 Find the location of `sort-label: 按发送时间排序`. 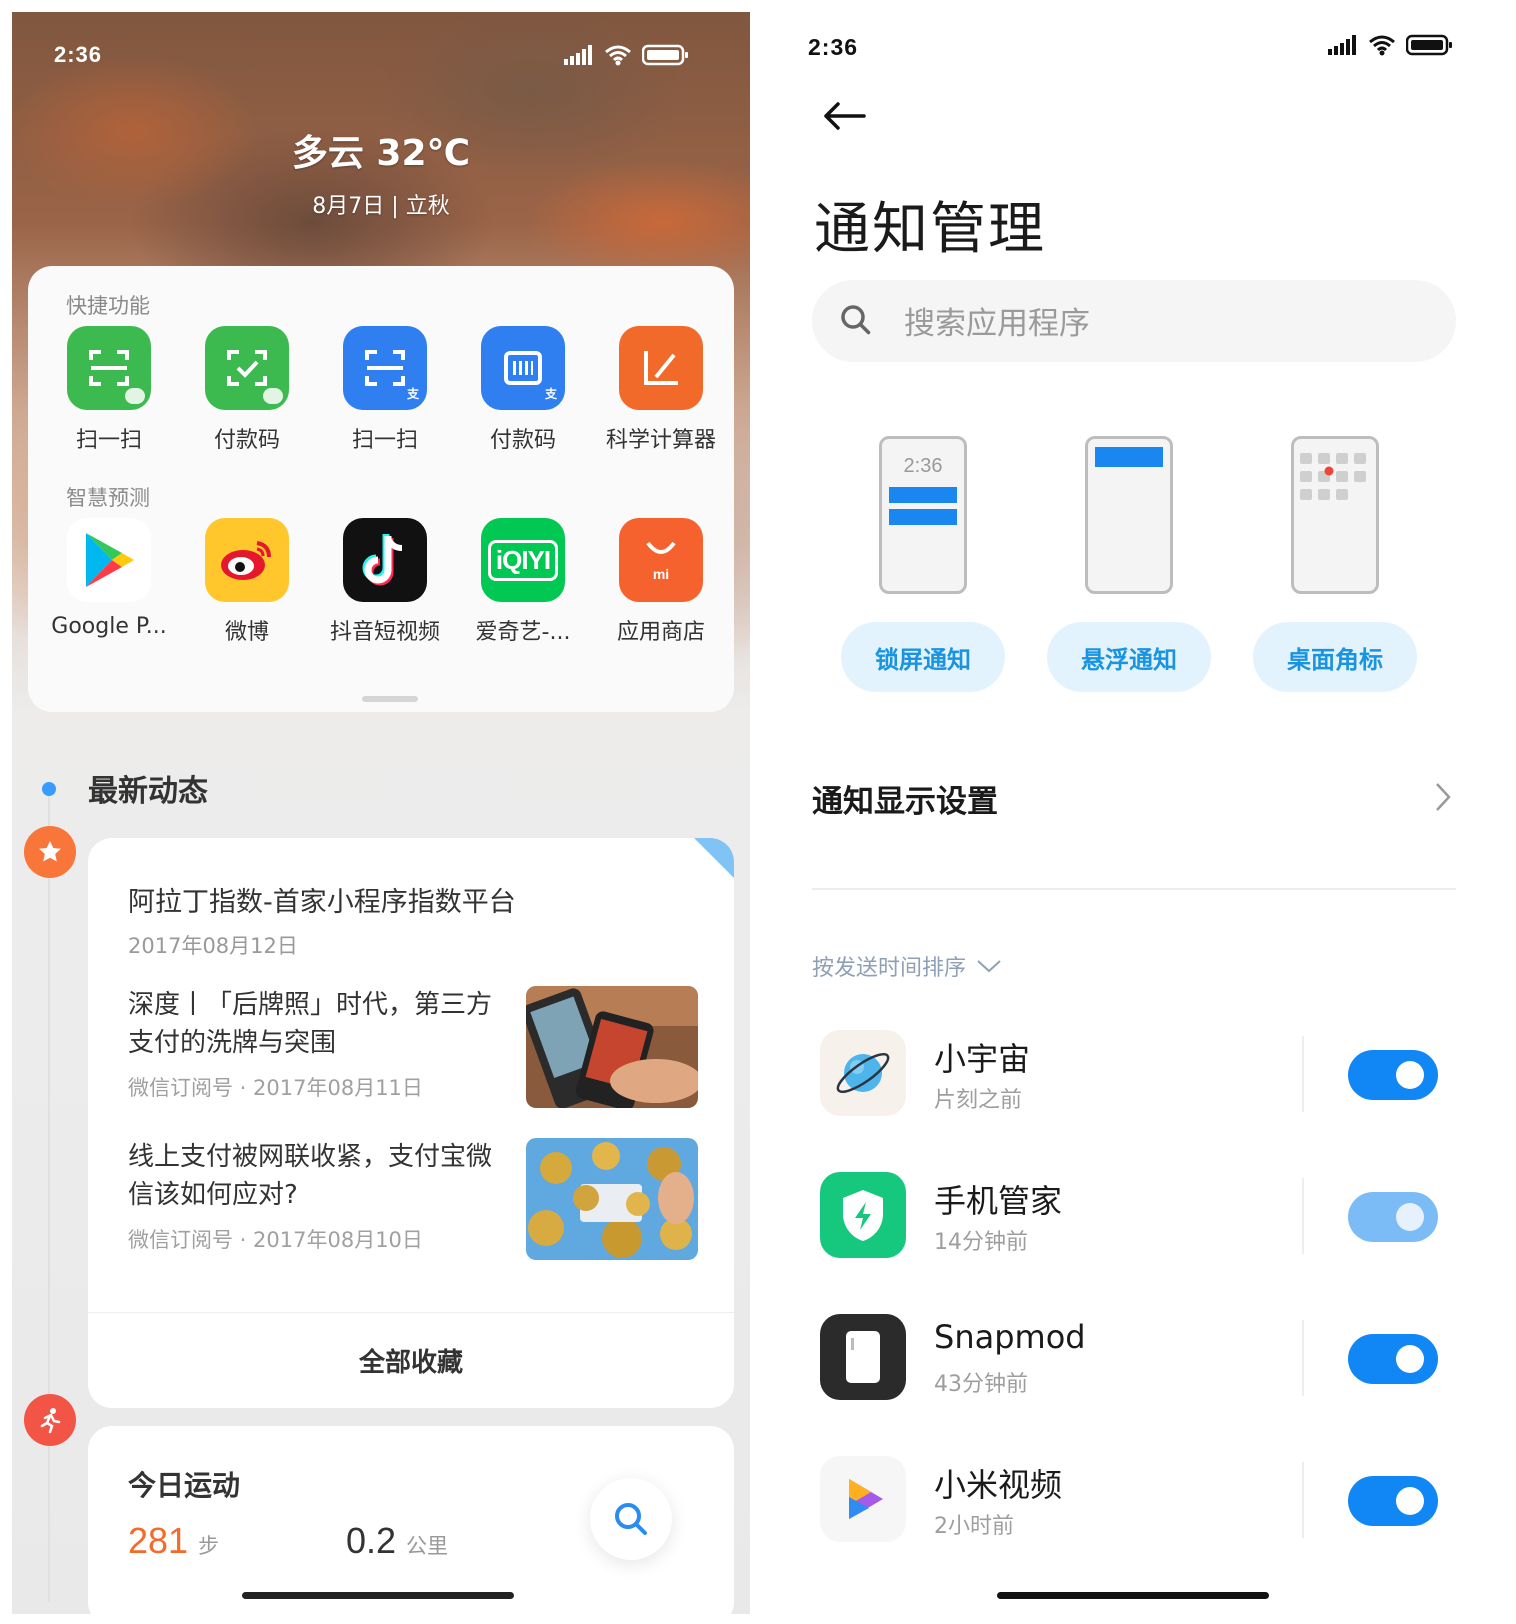

sort-label: 按发送时间排序 is located at coordinates (889, 968).